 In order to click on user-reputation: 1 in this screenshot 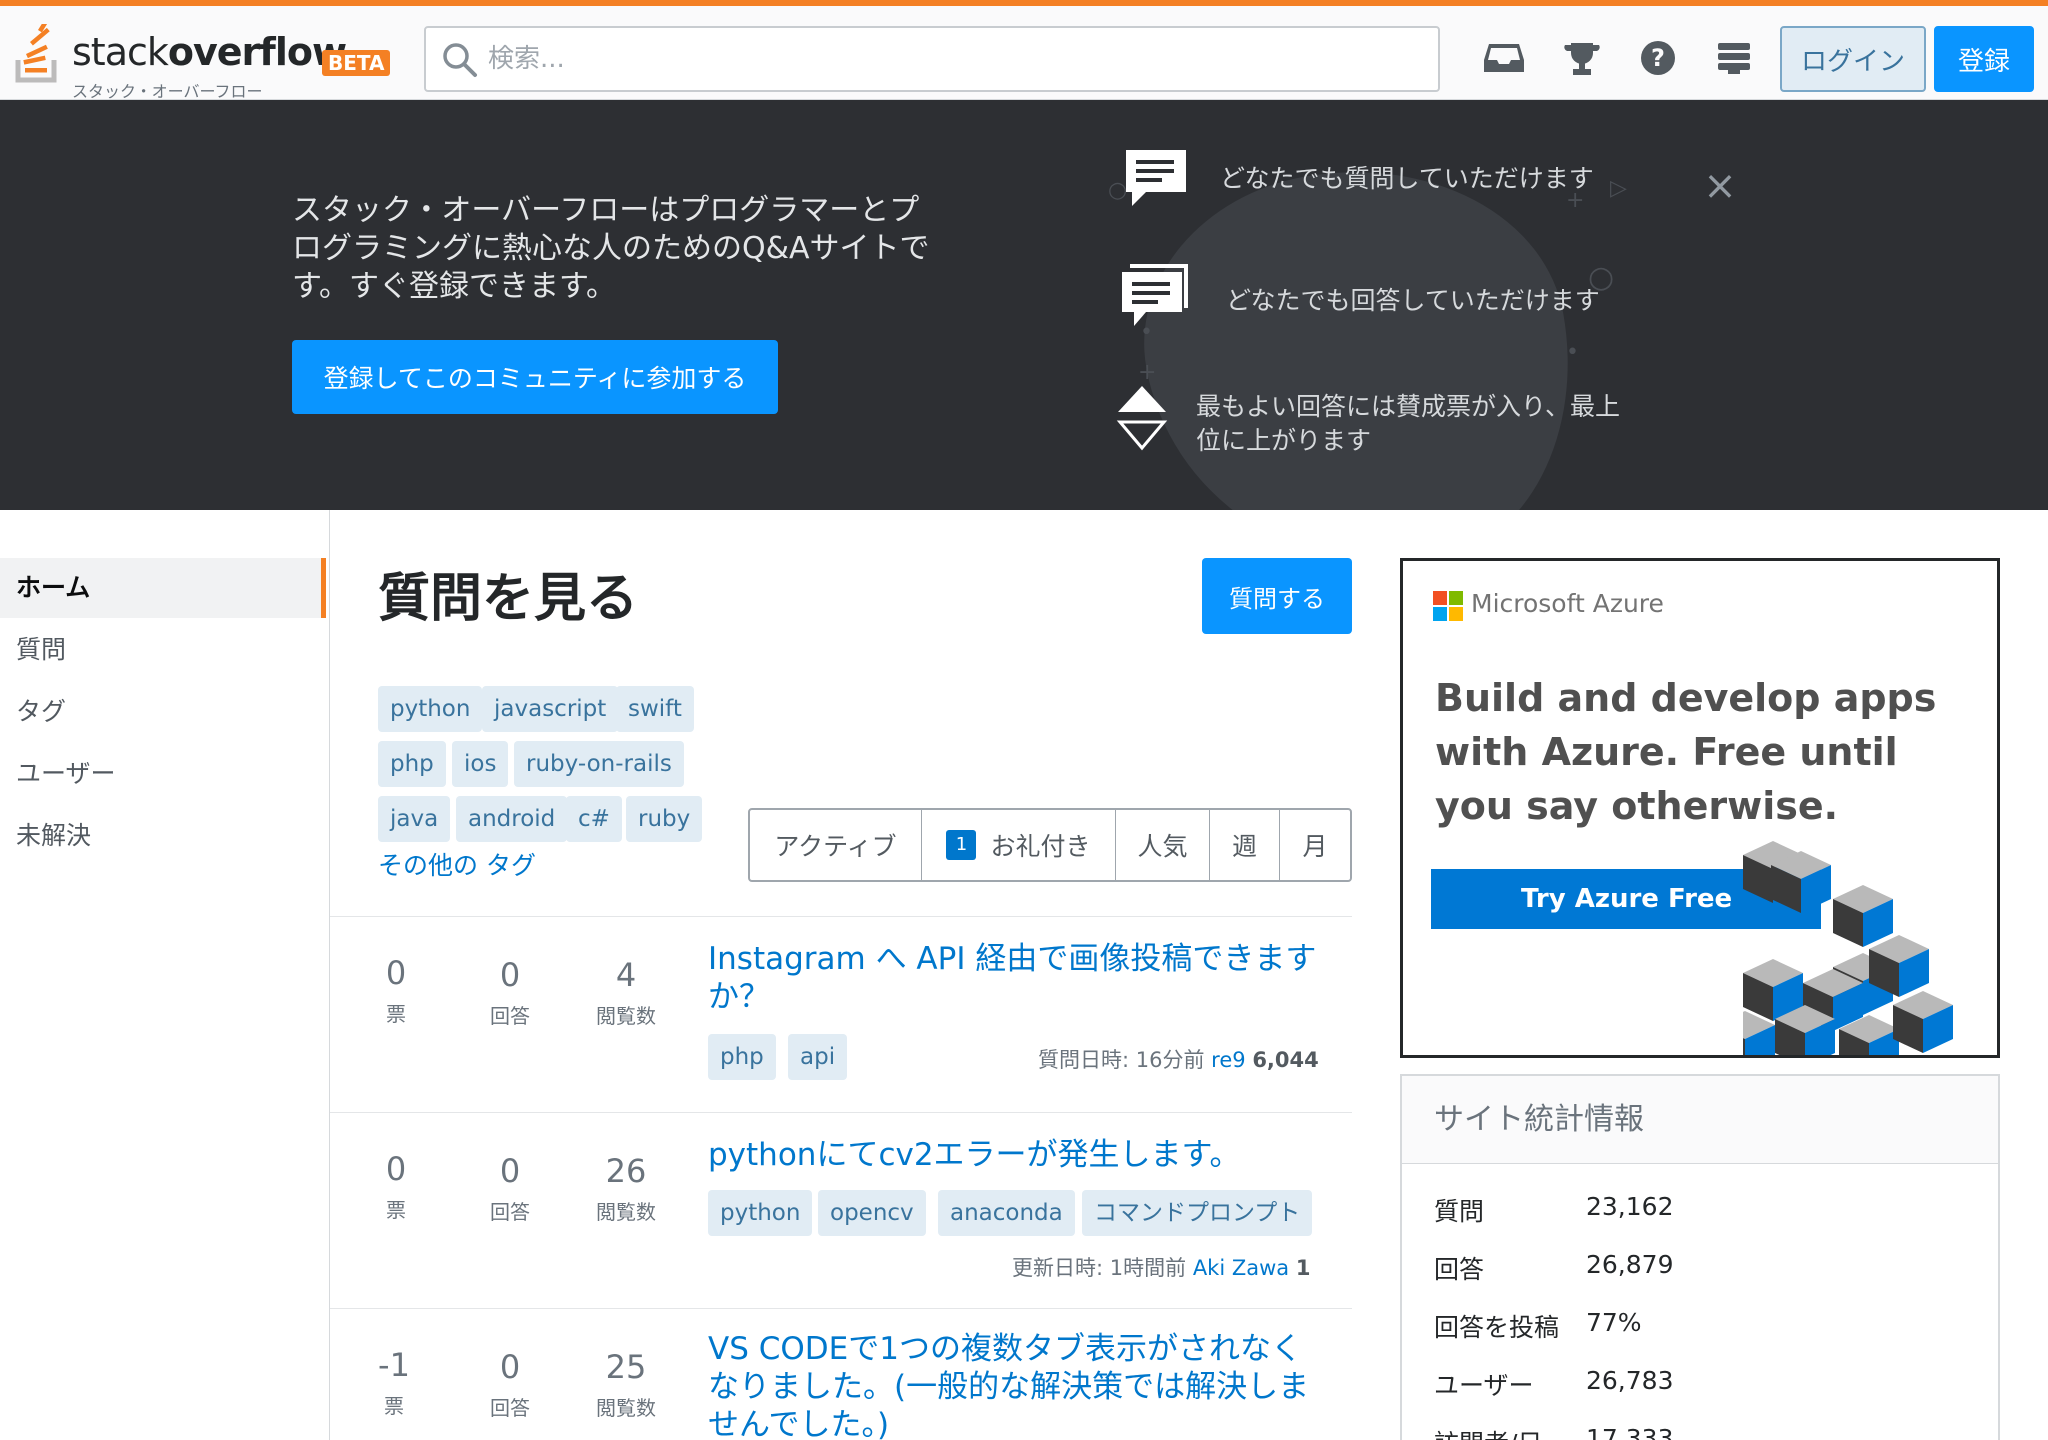, I will do `click(1303, 1268)`.